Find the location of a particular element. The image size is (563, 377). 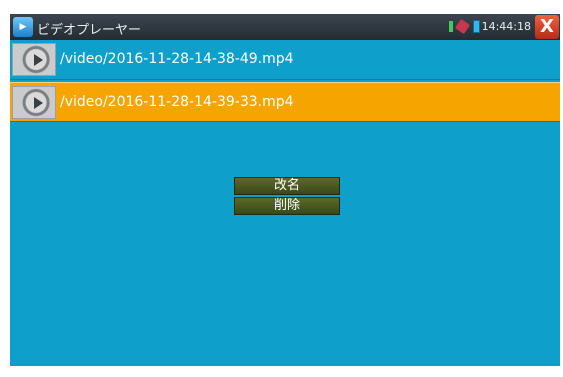

file-row-1: /video/2016-11-28-14-38-49.mp4 is located at coordinates (285, 60).